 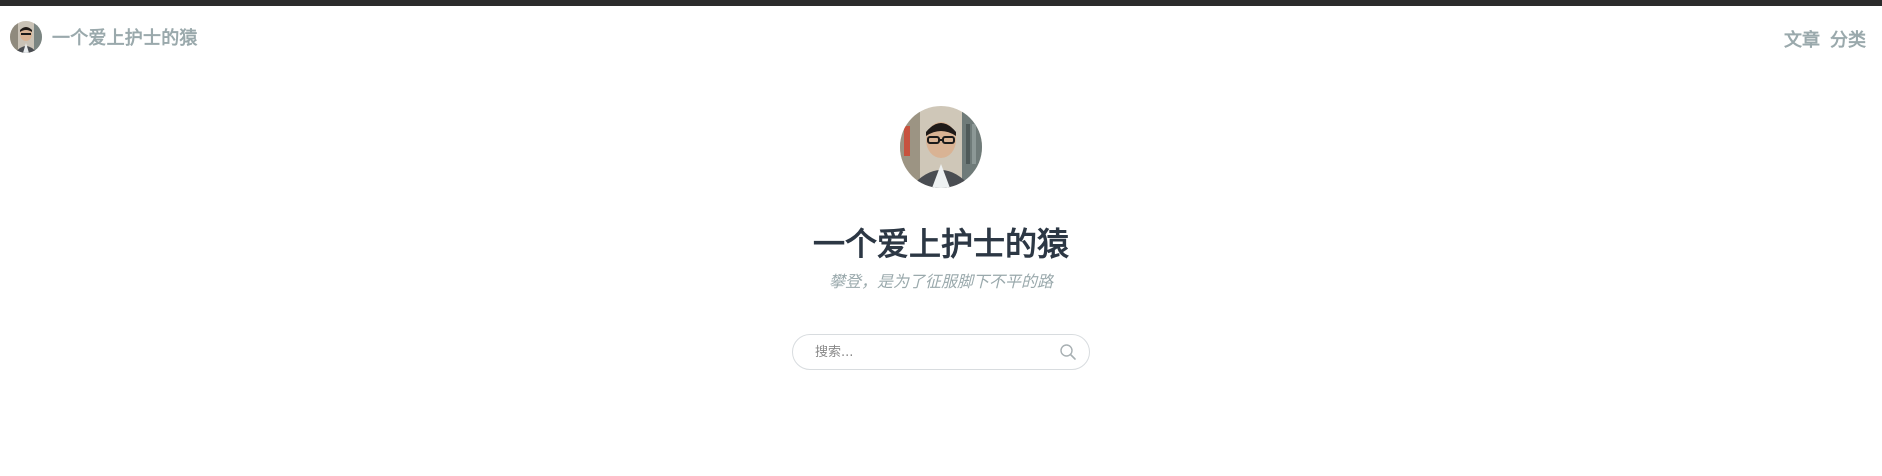 I want to click on header-avatar, so click(x=26, y=37).